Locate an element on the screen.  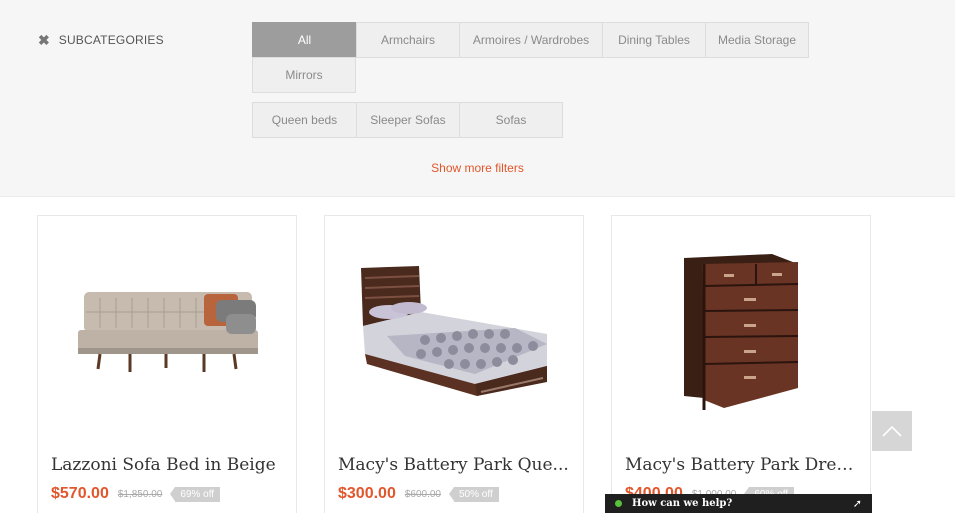
product-image-sofa-bed is located at coordinates (167, 328).